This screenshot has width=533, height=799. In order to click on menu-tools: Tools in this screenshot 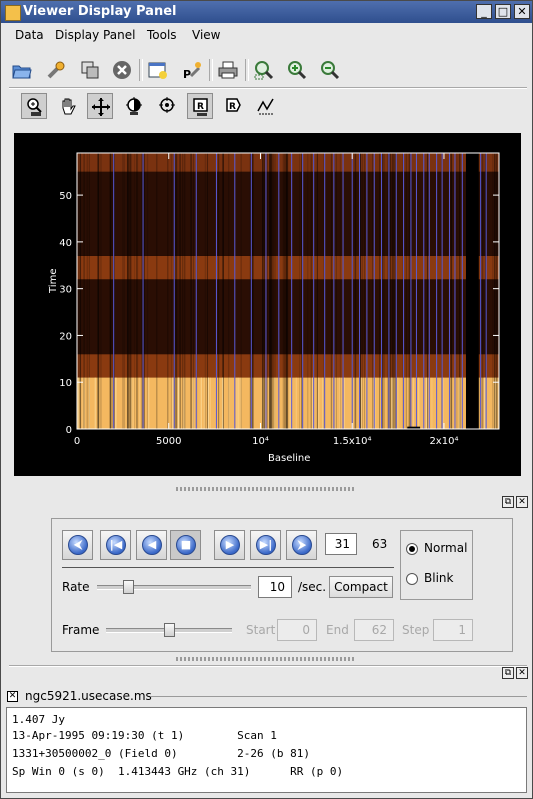, I will do `click(162, 35)`.